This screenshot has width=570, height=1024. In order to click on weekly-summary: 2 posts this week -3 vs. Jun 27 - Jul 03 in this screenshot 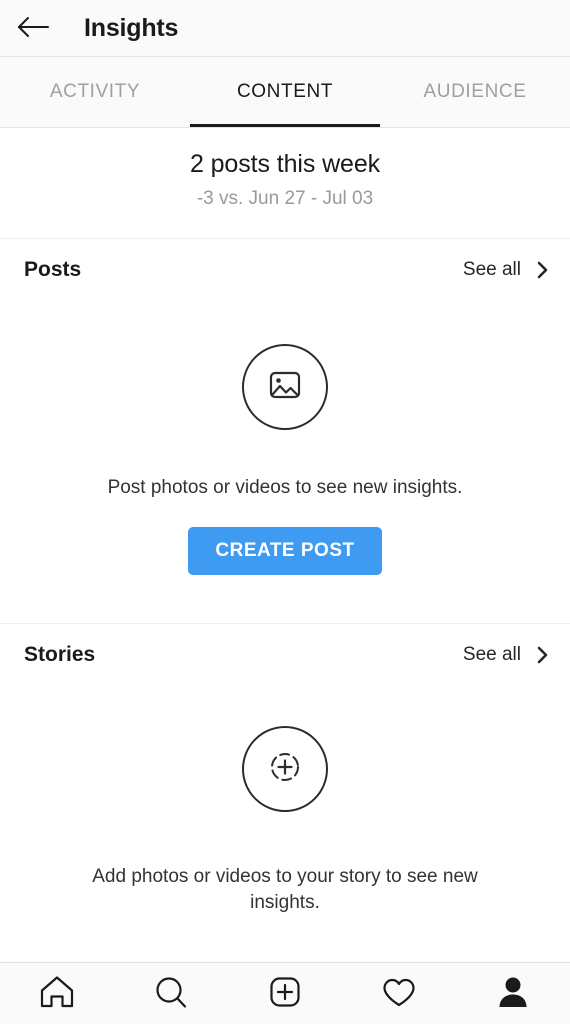, I will do `click(285, 183)`.